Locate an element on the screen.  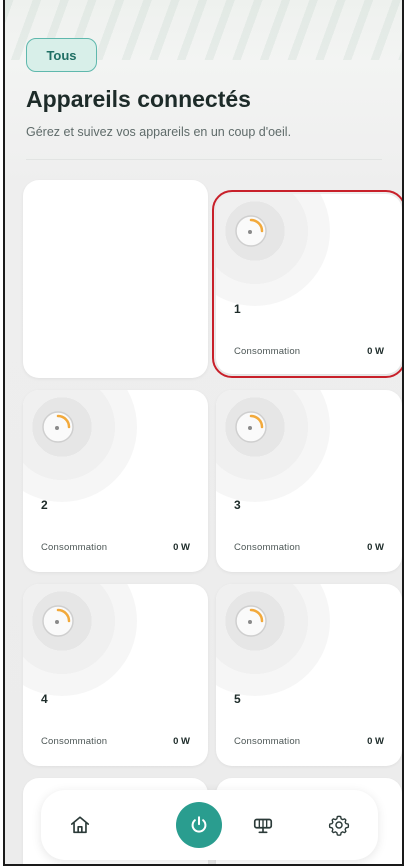
filter-chip-all: Tous is located at coordinates (61, 55).